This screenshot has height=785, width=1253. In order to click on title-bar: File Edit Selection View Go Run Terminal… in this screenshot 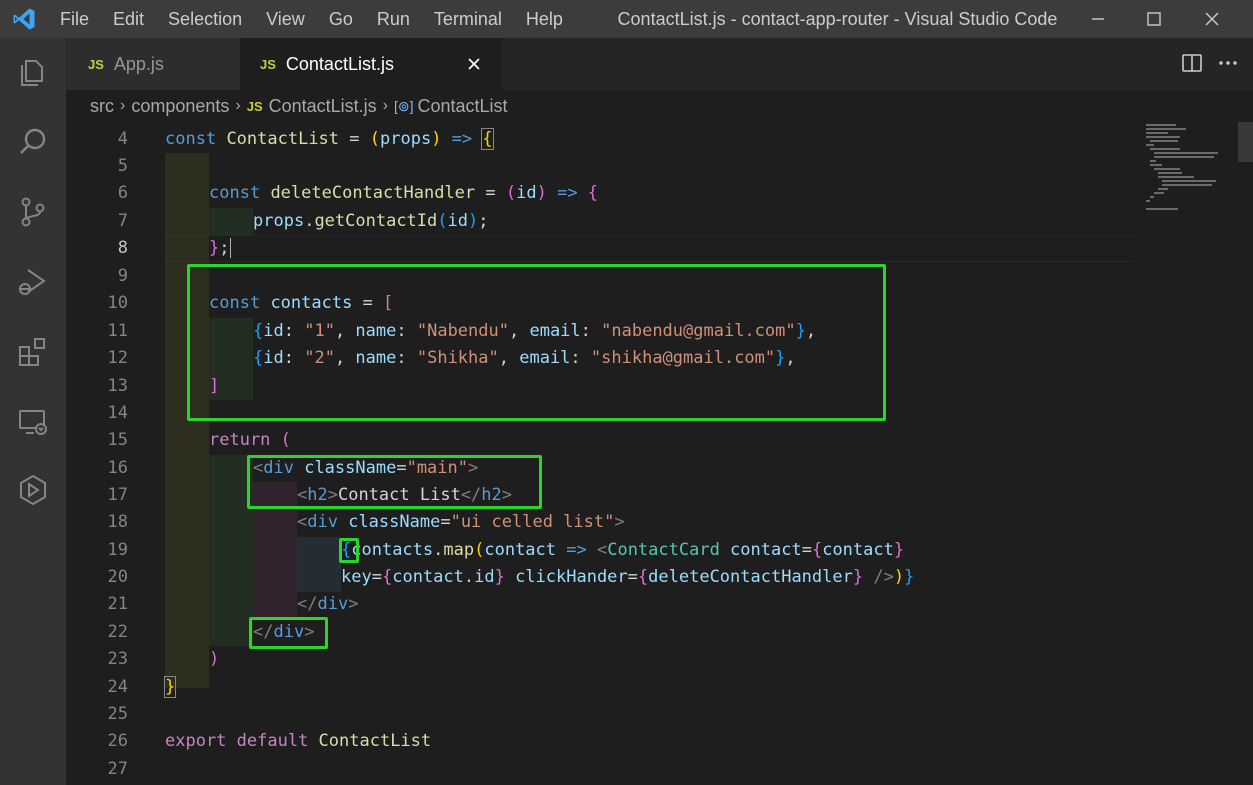, I will do `click(626, 19)`.